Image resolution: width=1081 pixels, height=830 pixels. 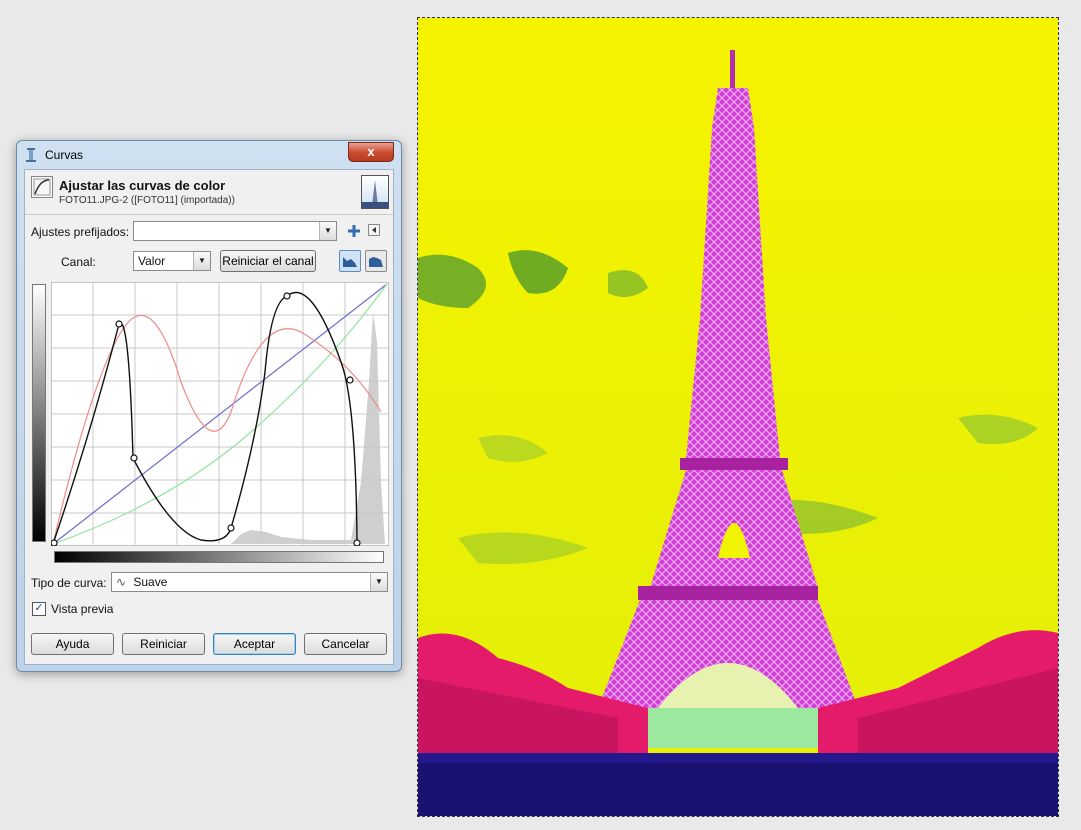 I want to click on image-thumbnail, so click(x=375, y=192).